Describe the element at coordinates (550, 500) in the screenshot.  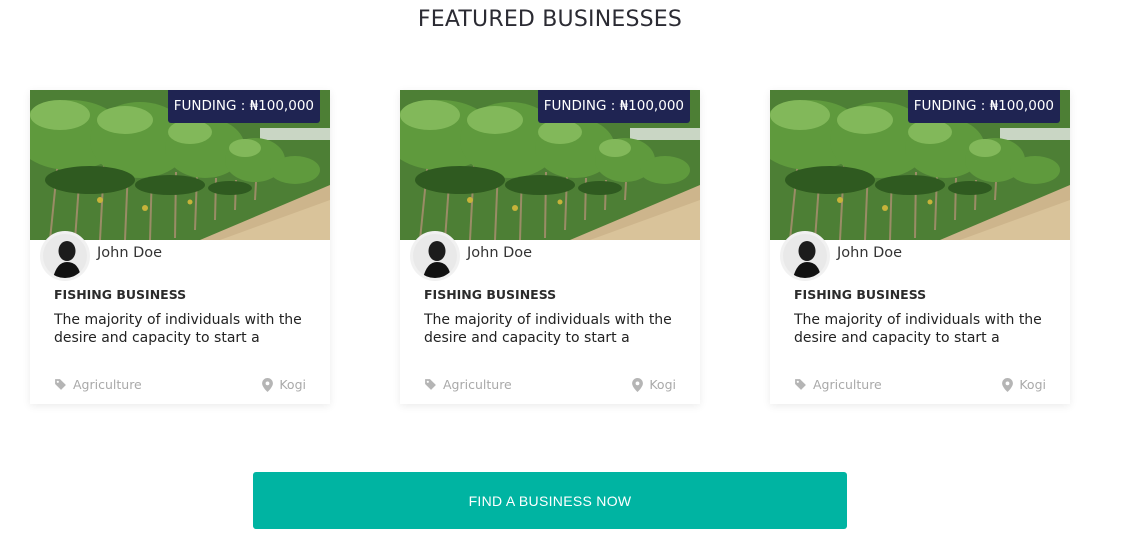
I see `find-business-button: FIND A BUSINESS NOW` at that location.